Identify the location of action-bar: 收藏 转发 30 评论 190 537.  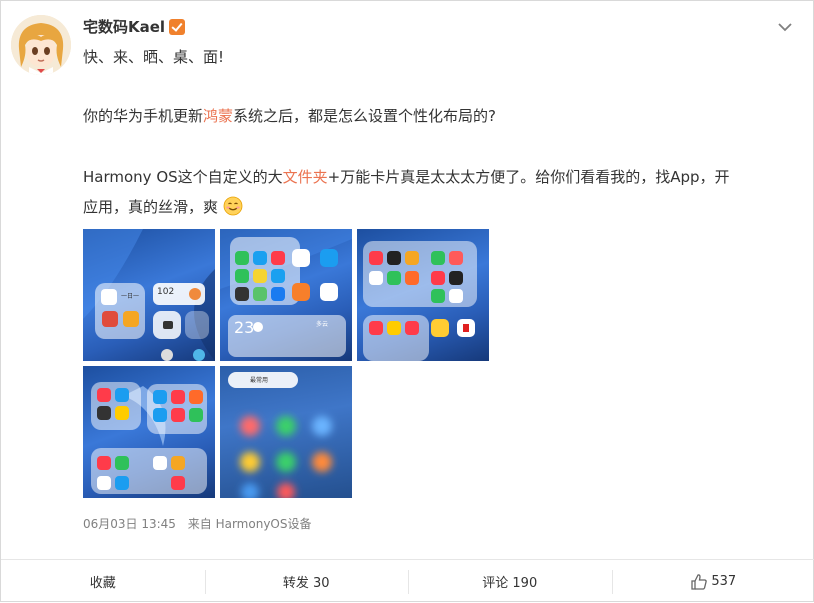
(407, 581).